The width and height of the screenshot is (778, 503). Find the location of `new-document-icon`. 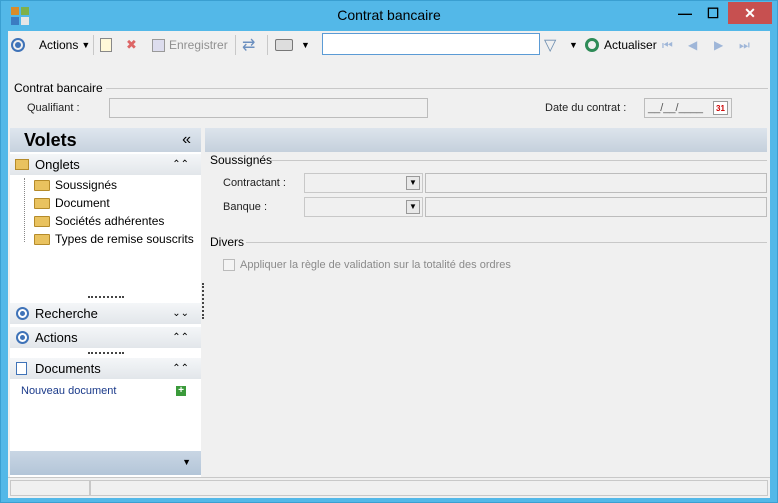

new-document-icon is located at coordinates (106, 45).